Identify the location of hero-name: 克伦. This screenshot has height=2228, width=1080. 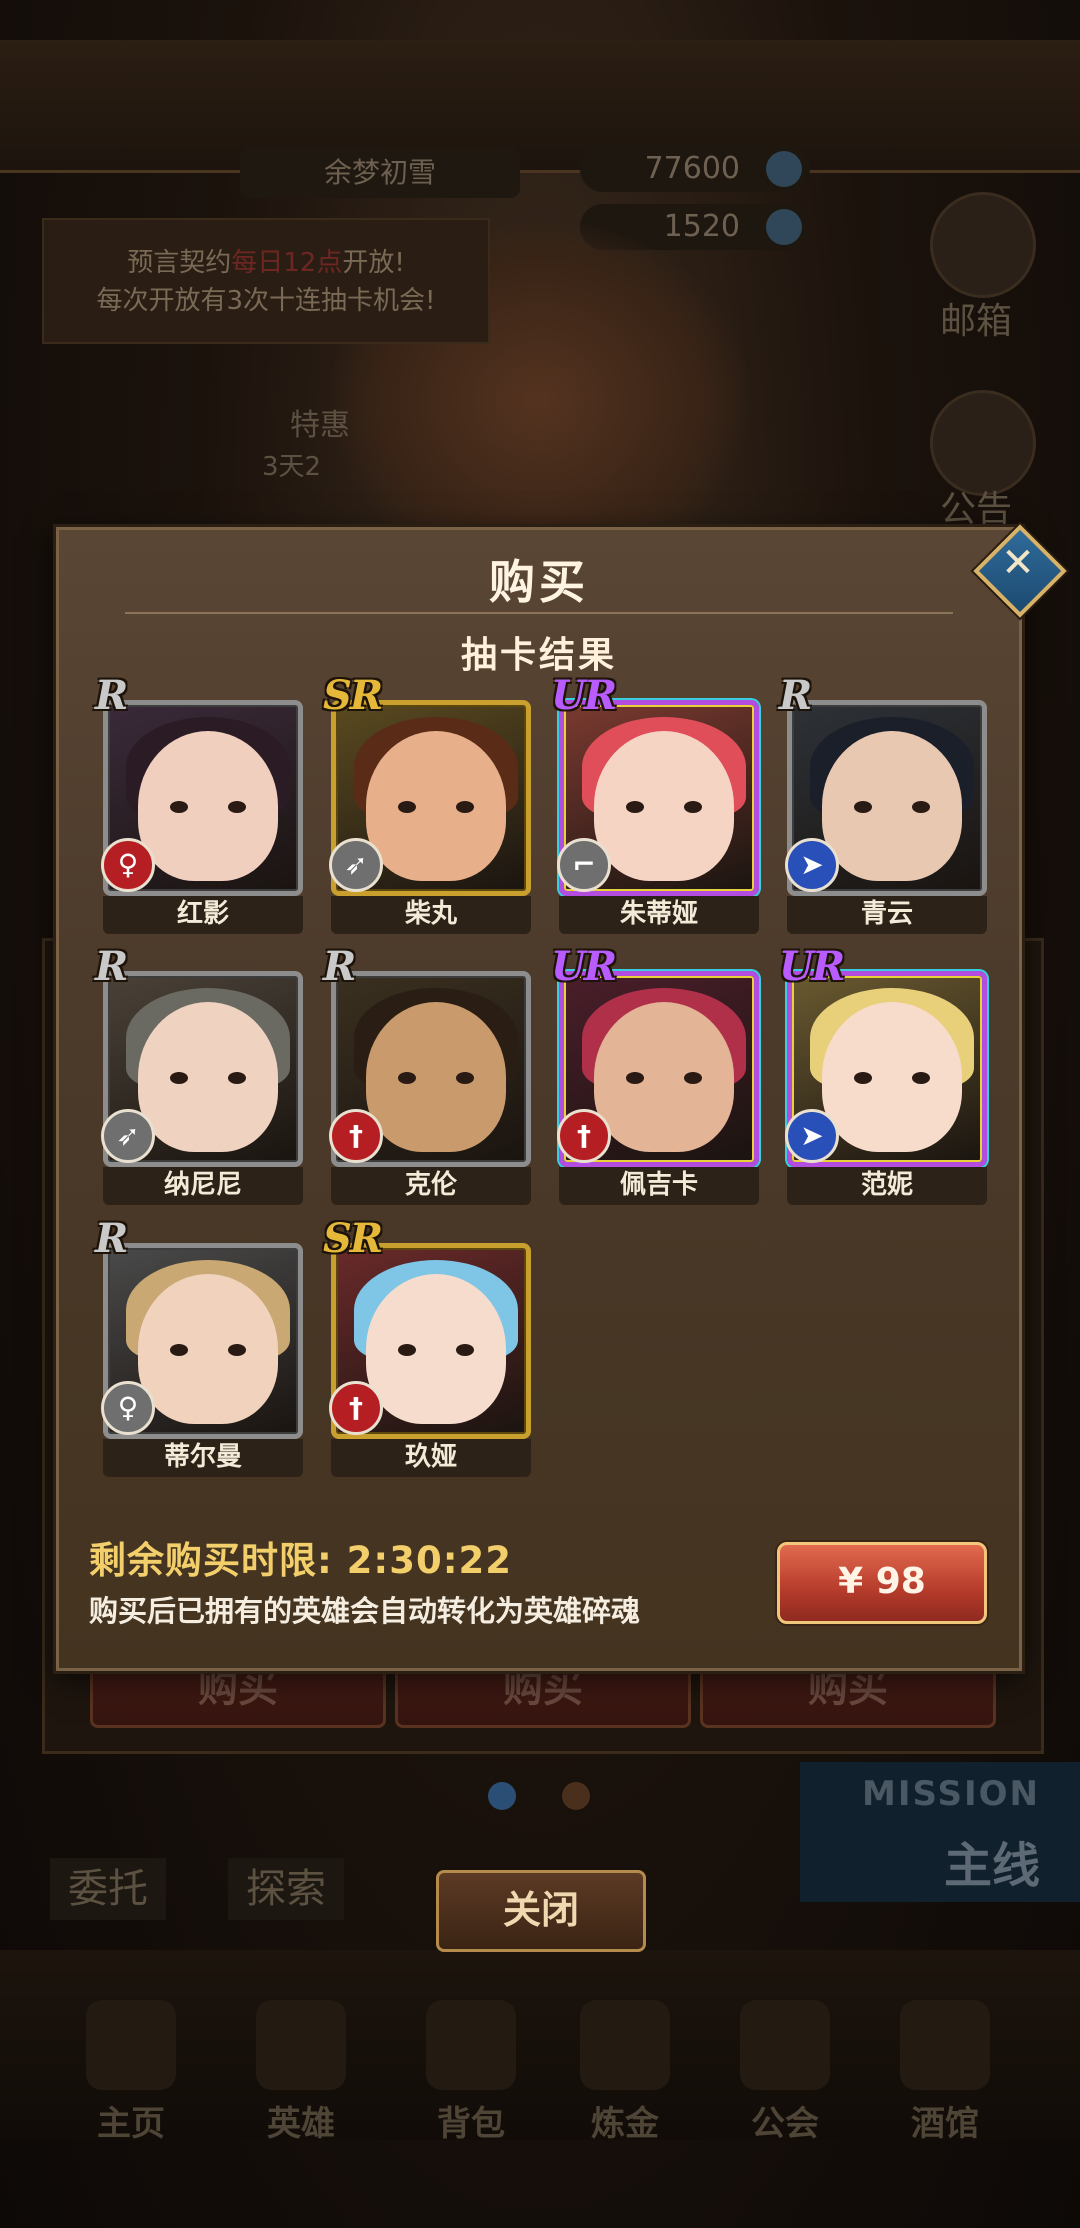
(431, 1186).